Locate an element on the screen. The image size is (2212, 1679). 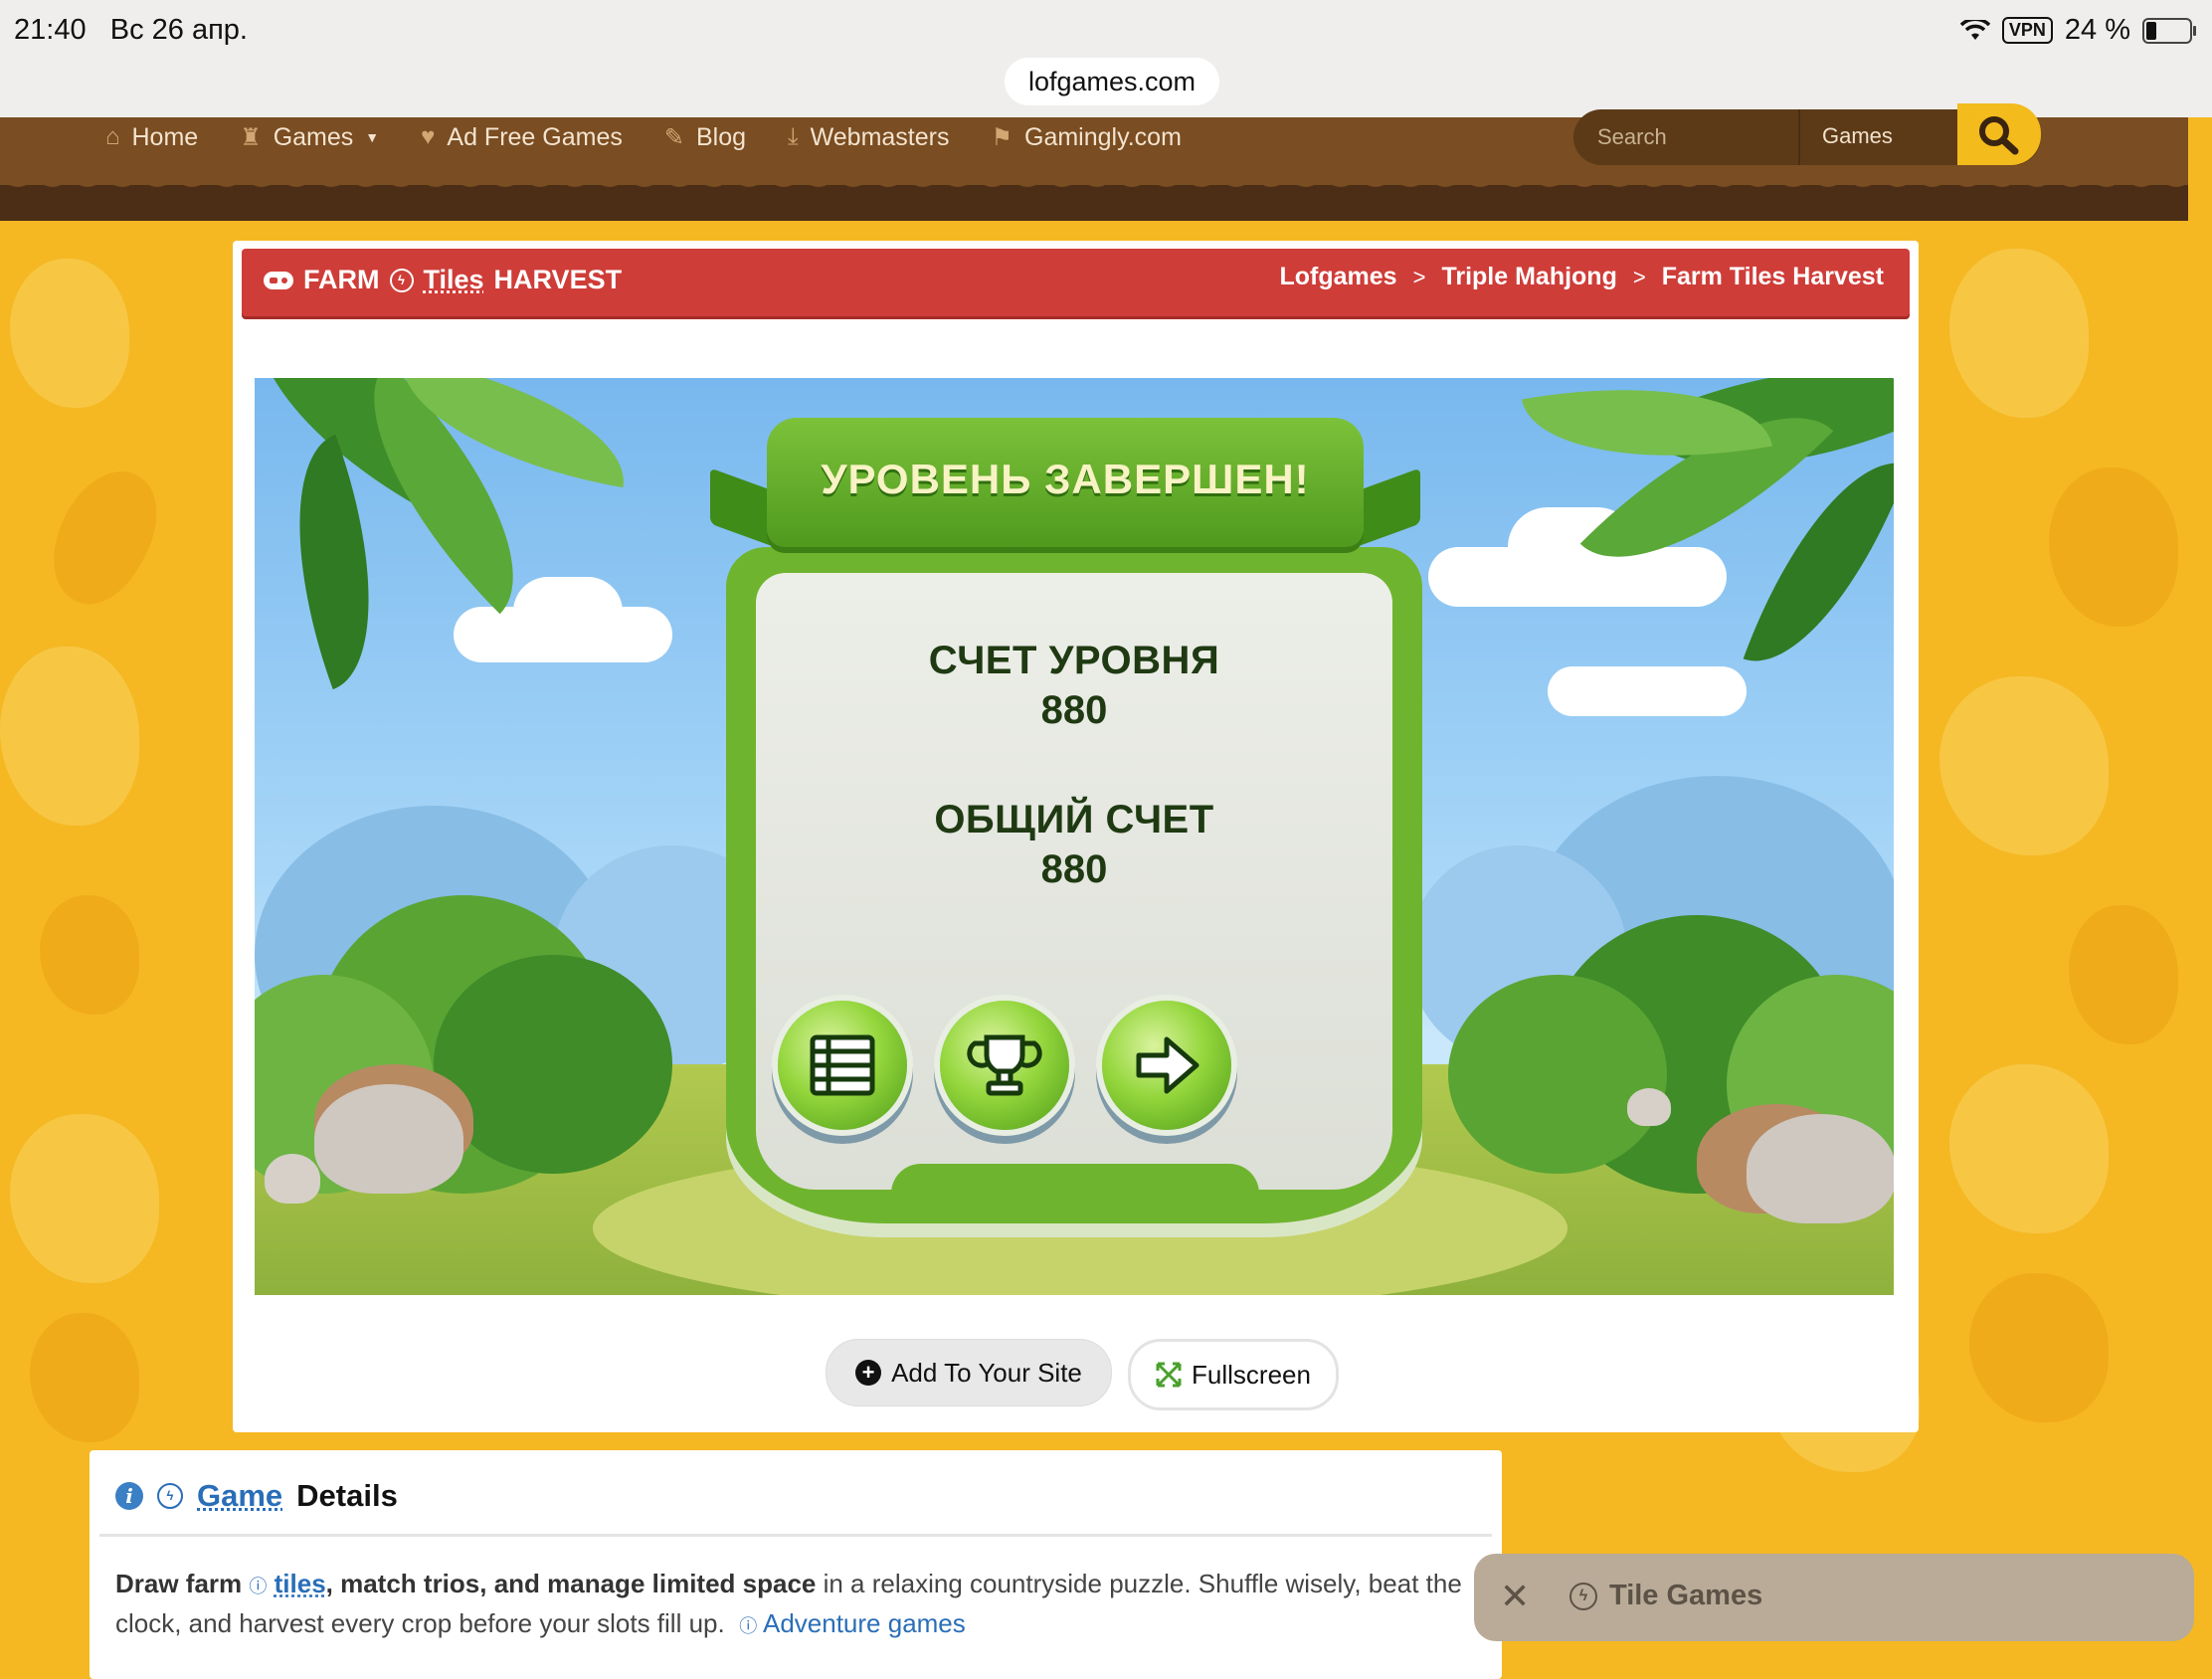
close-icon: ✕ is located at coordinates (1515, 1596).